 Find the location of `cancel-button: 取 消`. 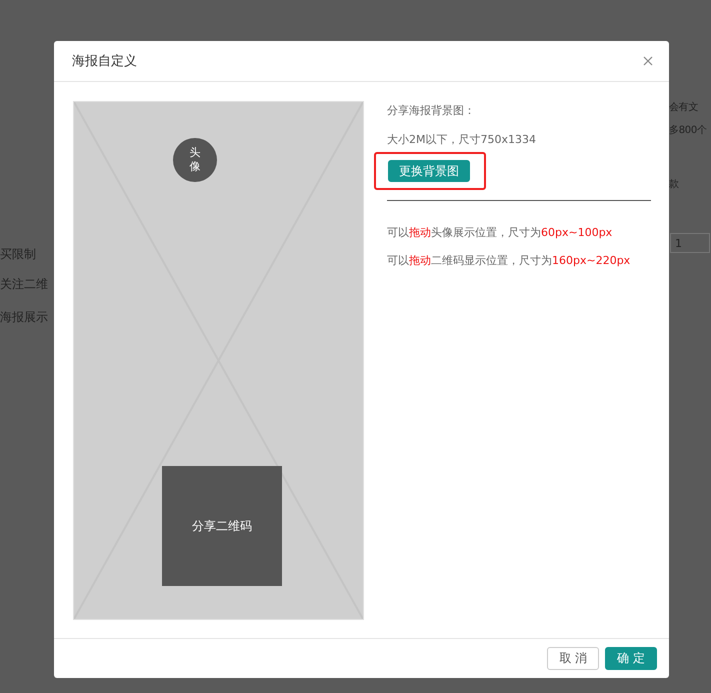

cancel-button: 取 消 is located at coordinates (573, 658).